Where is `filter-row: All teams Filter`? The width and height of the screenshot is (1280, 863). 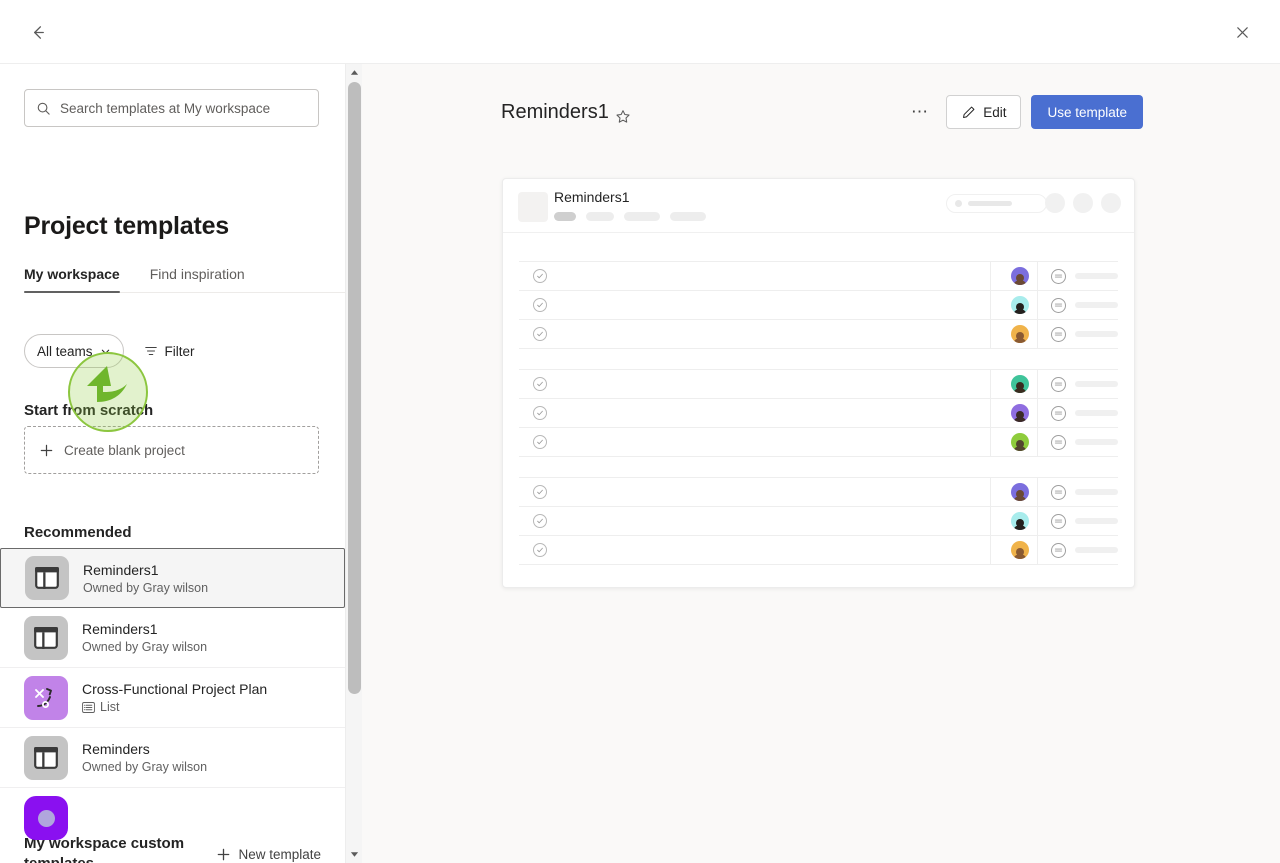 filter-row: All teams Filter is located at coordinates (113, 351).